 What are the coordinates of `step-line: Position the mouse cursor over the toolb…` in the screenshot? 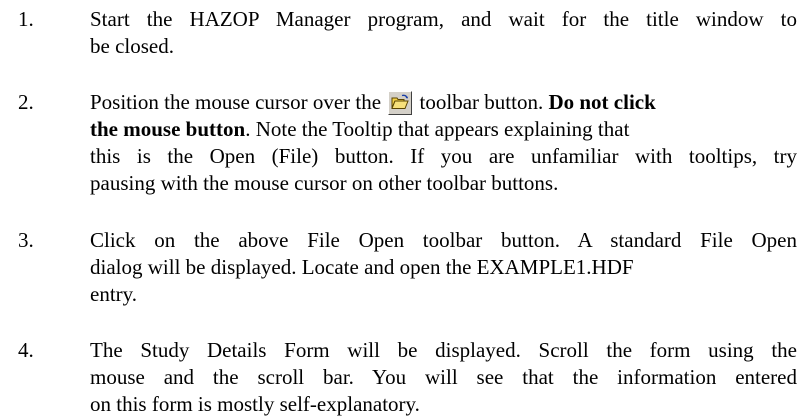 It's located at (443, 102).